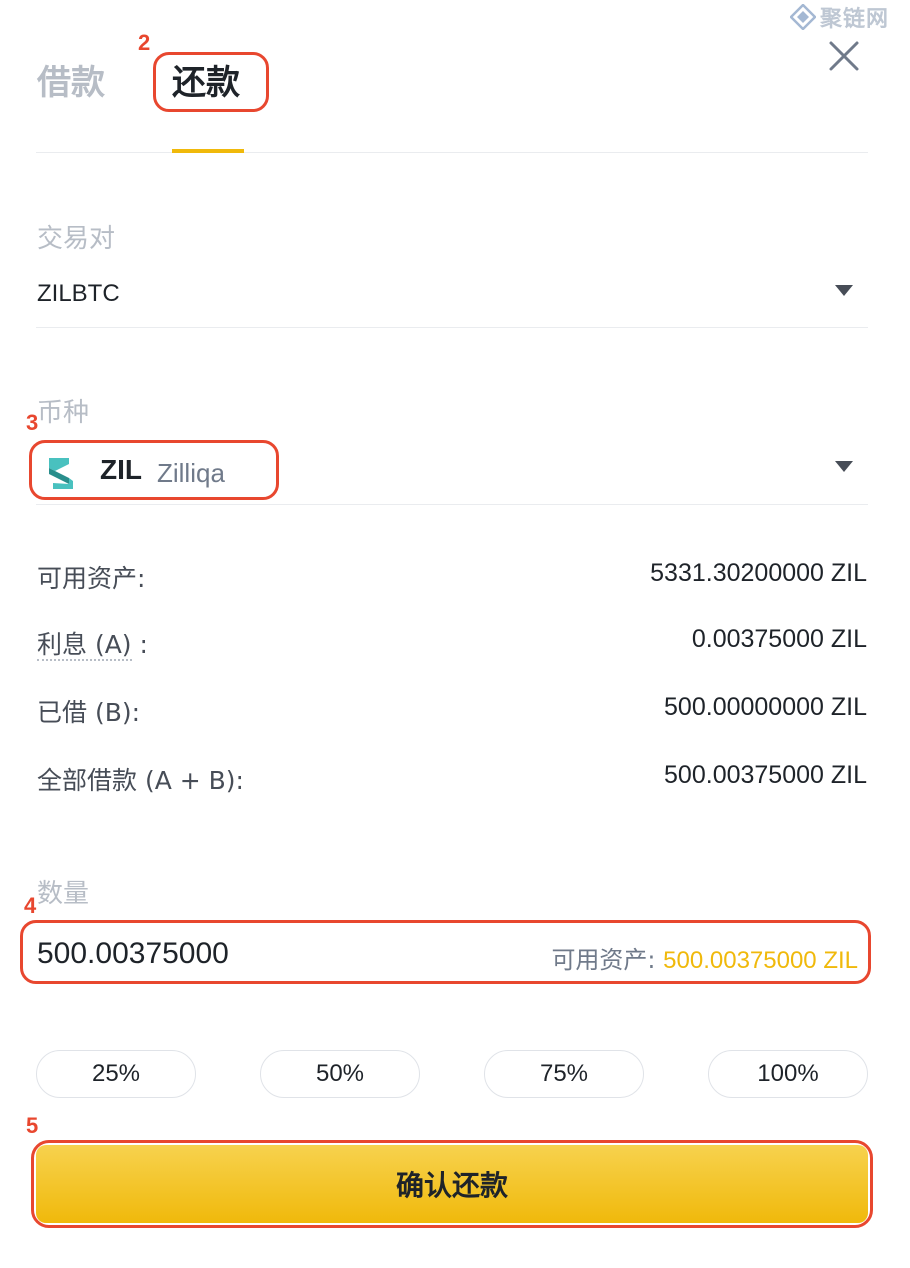 This screenshot has width=910, height=1268. Describe the element at coordinates (779, 639) in the screenshot. I see `interest-value: 0.00375000 ZIL` at that location.